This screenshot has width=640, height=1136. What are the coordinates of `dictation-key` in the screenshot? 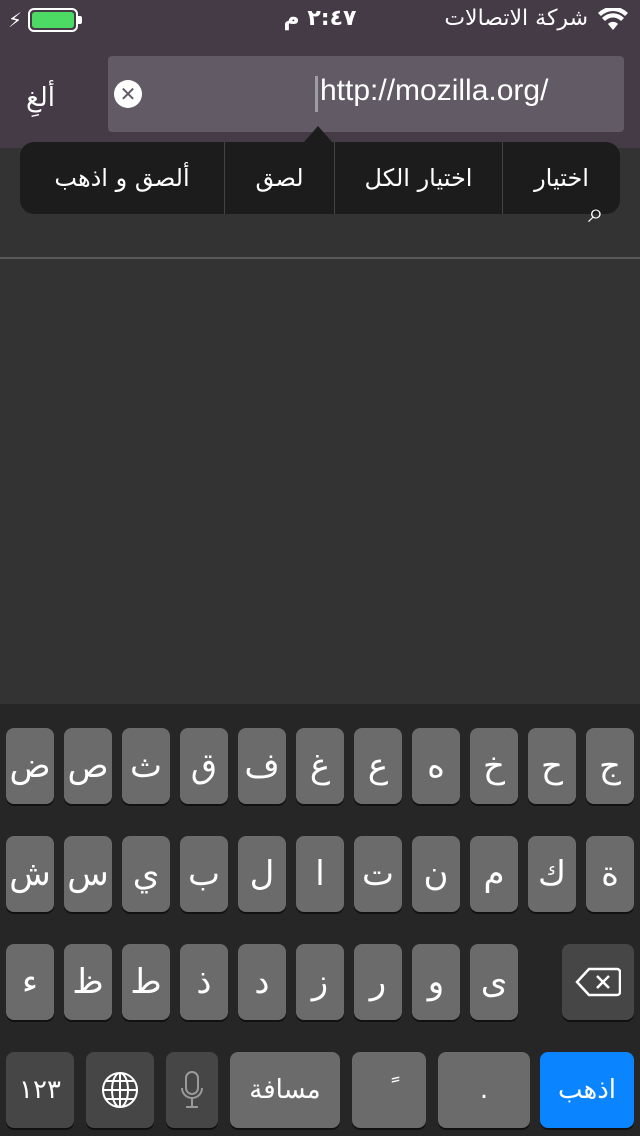 It's located at (192, 1090).